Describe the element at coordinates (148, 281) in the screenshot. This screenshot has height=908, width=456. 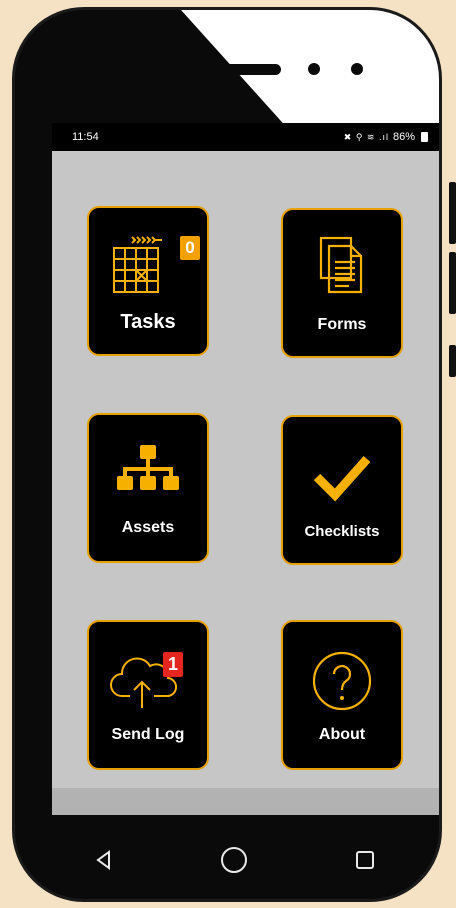
I see `tasks-tile: 0 Tasks` at that location.